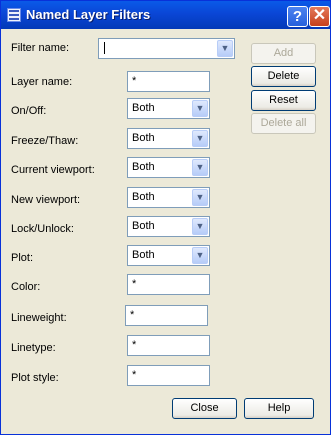 This screenshot has height=435, width=331. Describe the element at coordinates (53, 170) in the screenshot. I see `current-viewport-label: Current viewport:` at that location.